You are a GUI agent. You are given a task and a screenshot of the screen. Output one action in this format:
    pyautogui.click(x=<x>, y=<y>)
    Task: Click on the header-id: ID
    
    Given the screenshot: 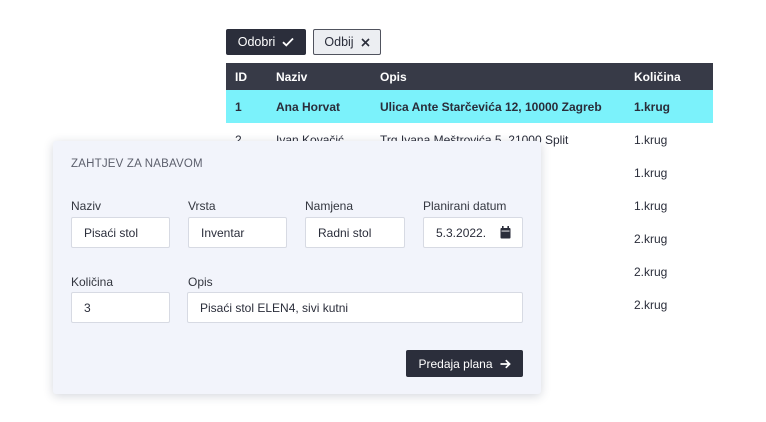 What is the action you would take?
    pyautogui.click(x=250, y=76)
    